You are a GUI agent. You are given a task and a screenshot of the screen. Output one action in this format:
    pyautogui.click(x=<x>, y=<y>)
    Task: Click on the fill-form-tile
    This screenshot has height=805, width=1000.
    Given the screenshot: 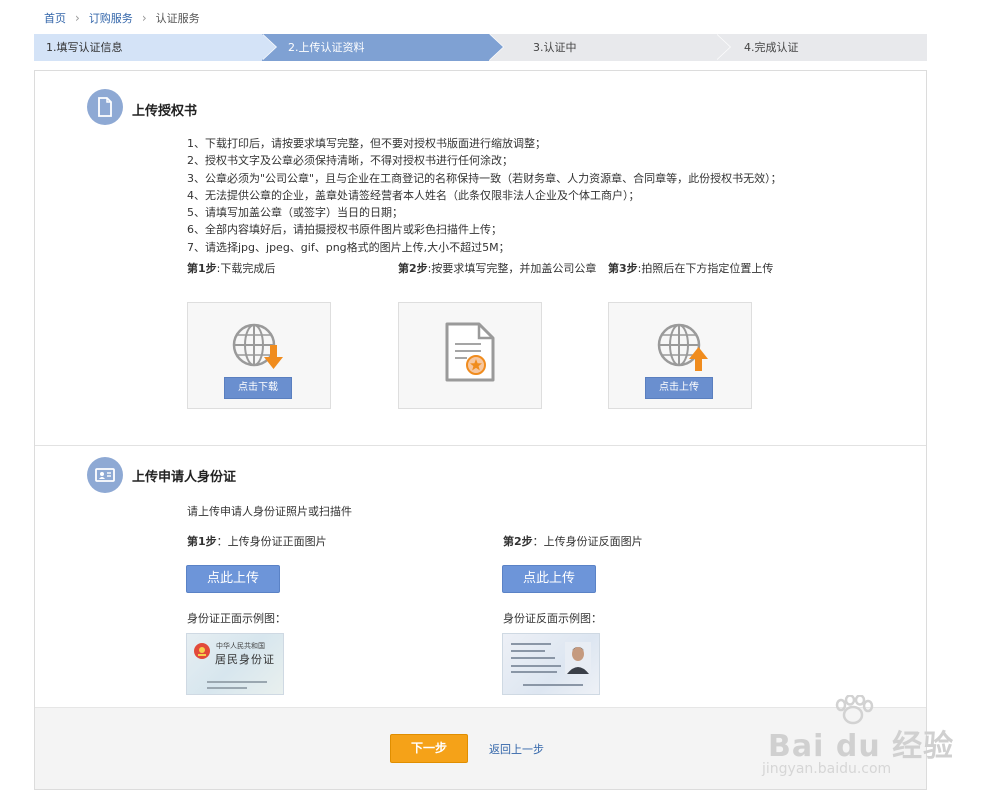 What is the action you would take?
    pyautogui.click(x=470, y=355)
    